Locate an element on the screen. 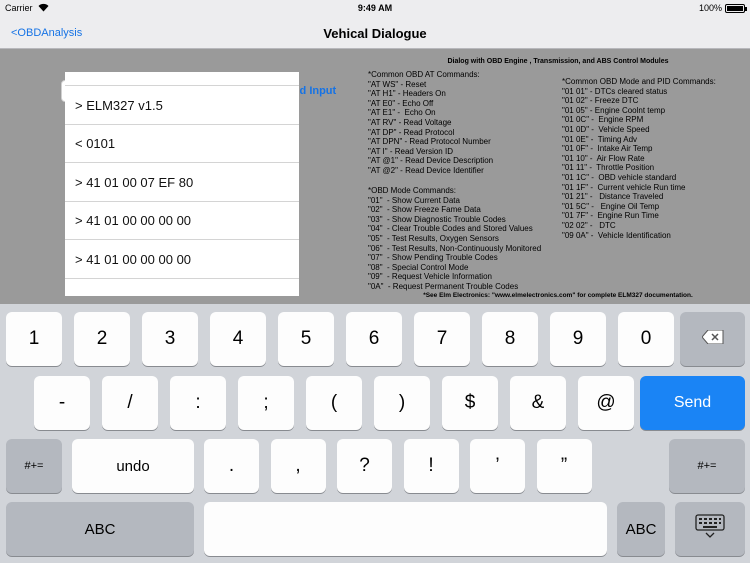 The width and height of the screenshot is (750, 563). key-row2: $ is located at coordinates (470, 403).